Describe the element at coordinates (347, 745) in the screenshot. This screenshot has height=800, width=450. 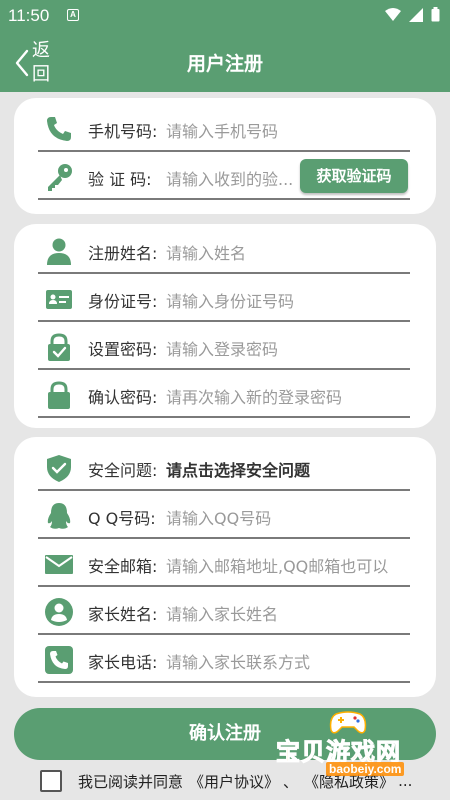
I see `watermark: 宝贝游戏网 baobeiy.com` at that location.